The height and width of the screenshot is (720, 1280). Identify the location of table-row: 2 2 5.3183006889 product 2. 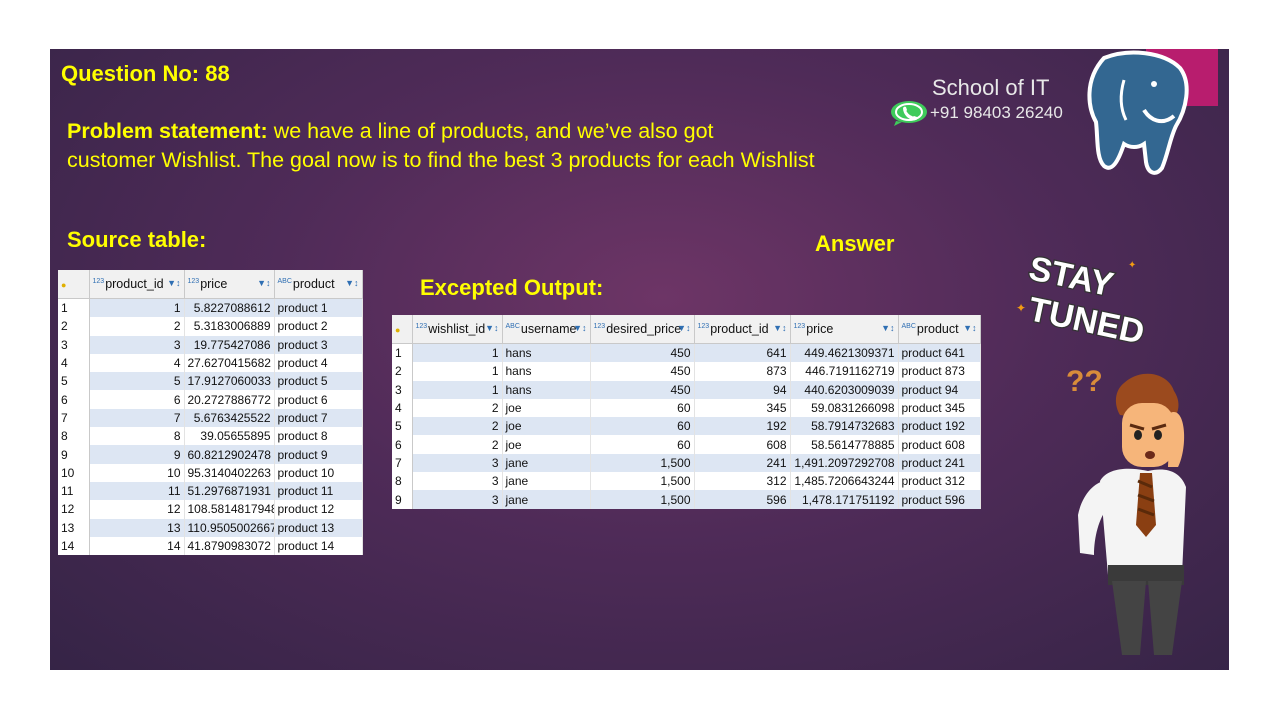
(210, 326).